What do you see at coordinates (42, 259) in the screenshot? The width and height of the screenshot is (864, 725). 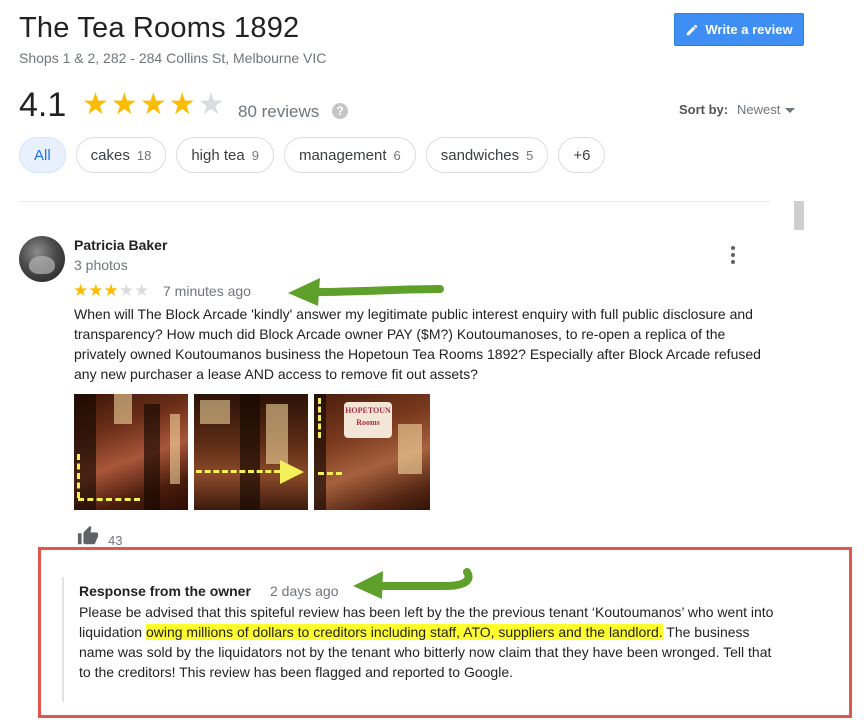 I see `avatar` at bounding box center [42, 259].